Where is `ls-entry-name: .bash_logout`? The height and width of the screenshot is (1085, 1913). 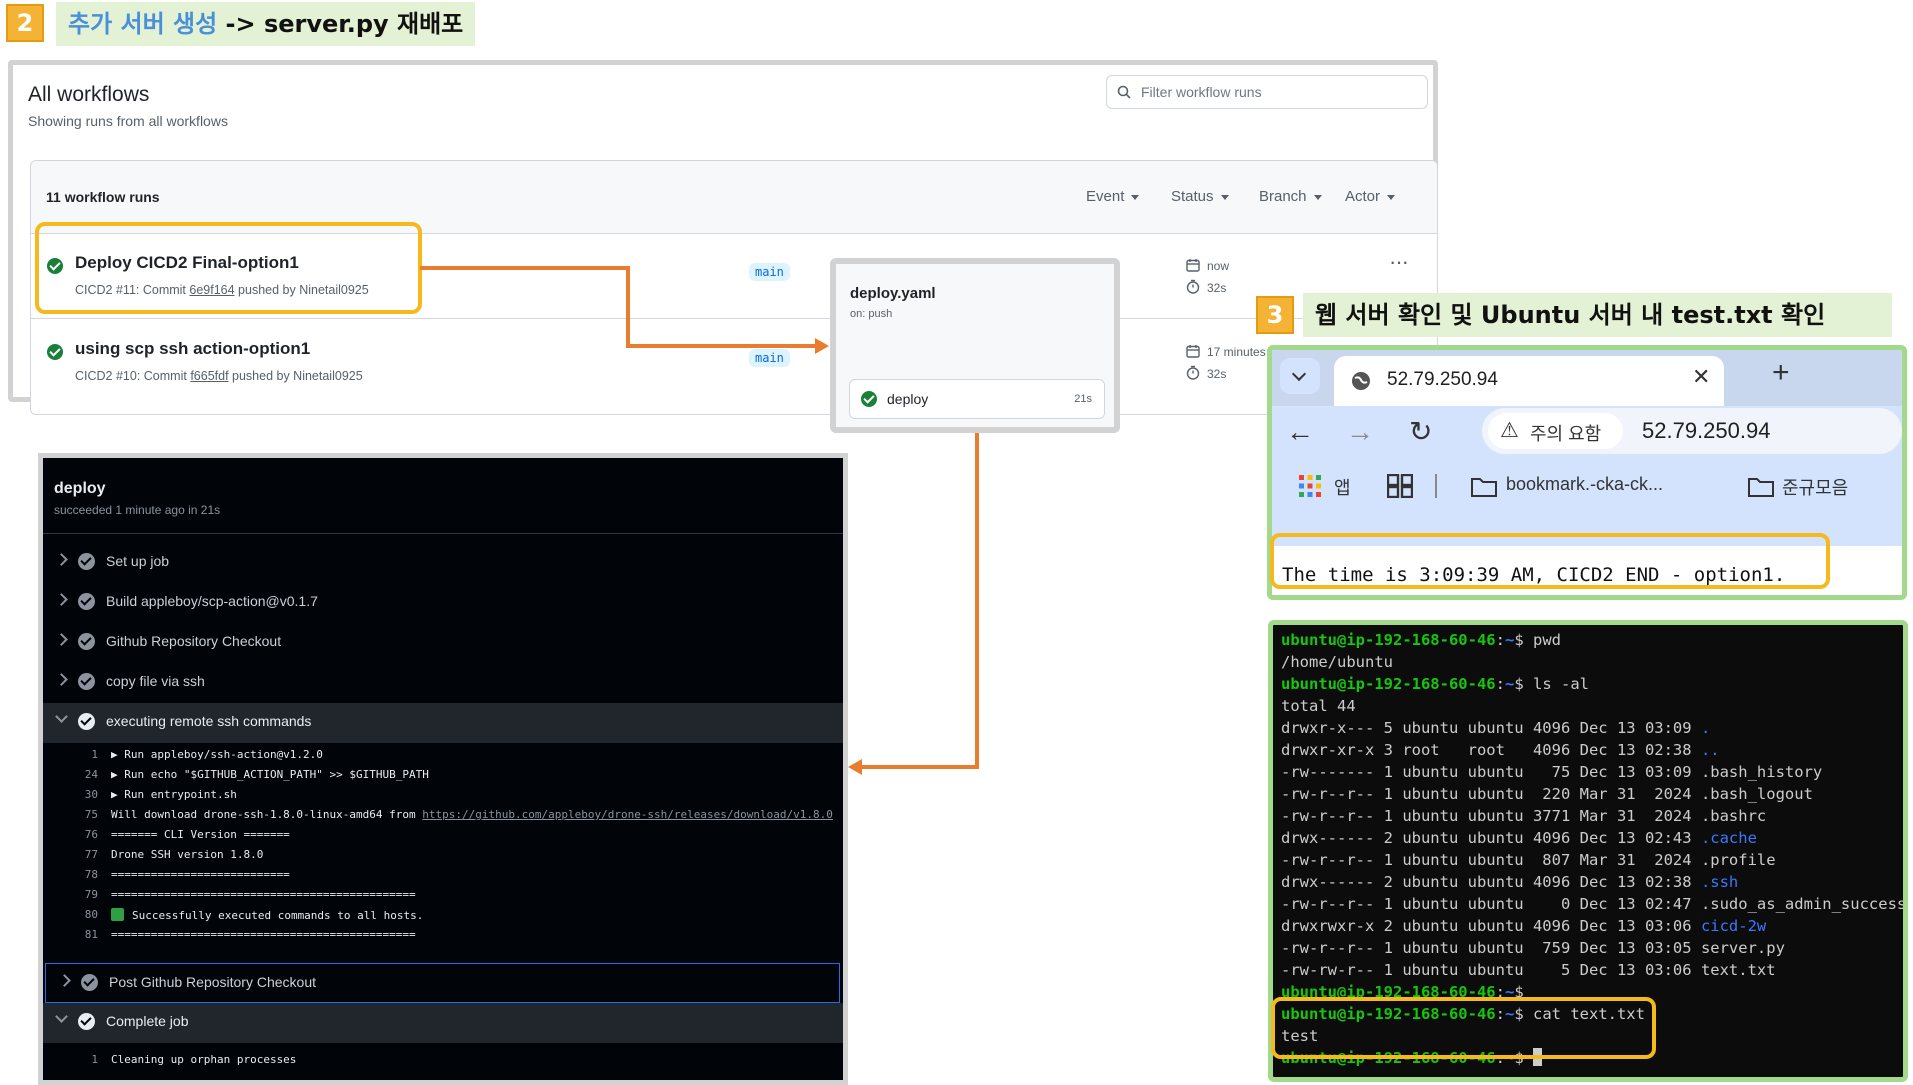 ls-entry-name: .bash_logout is located at coordinates (1756, 794).